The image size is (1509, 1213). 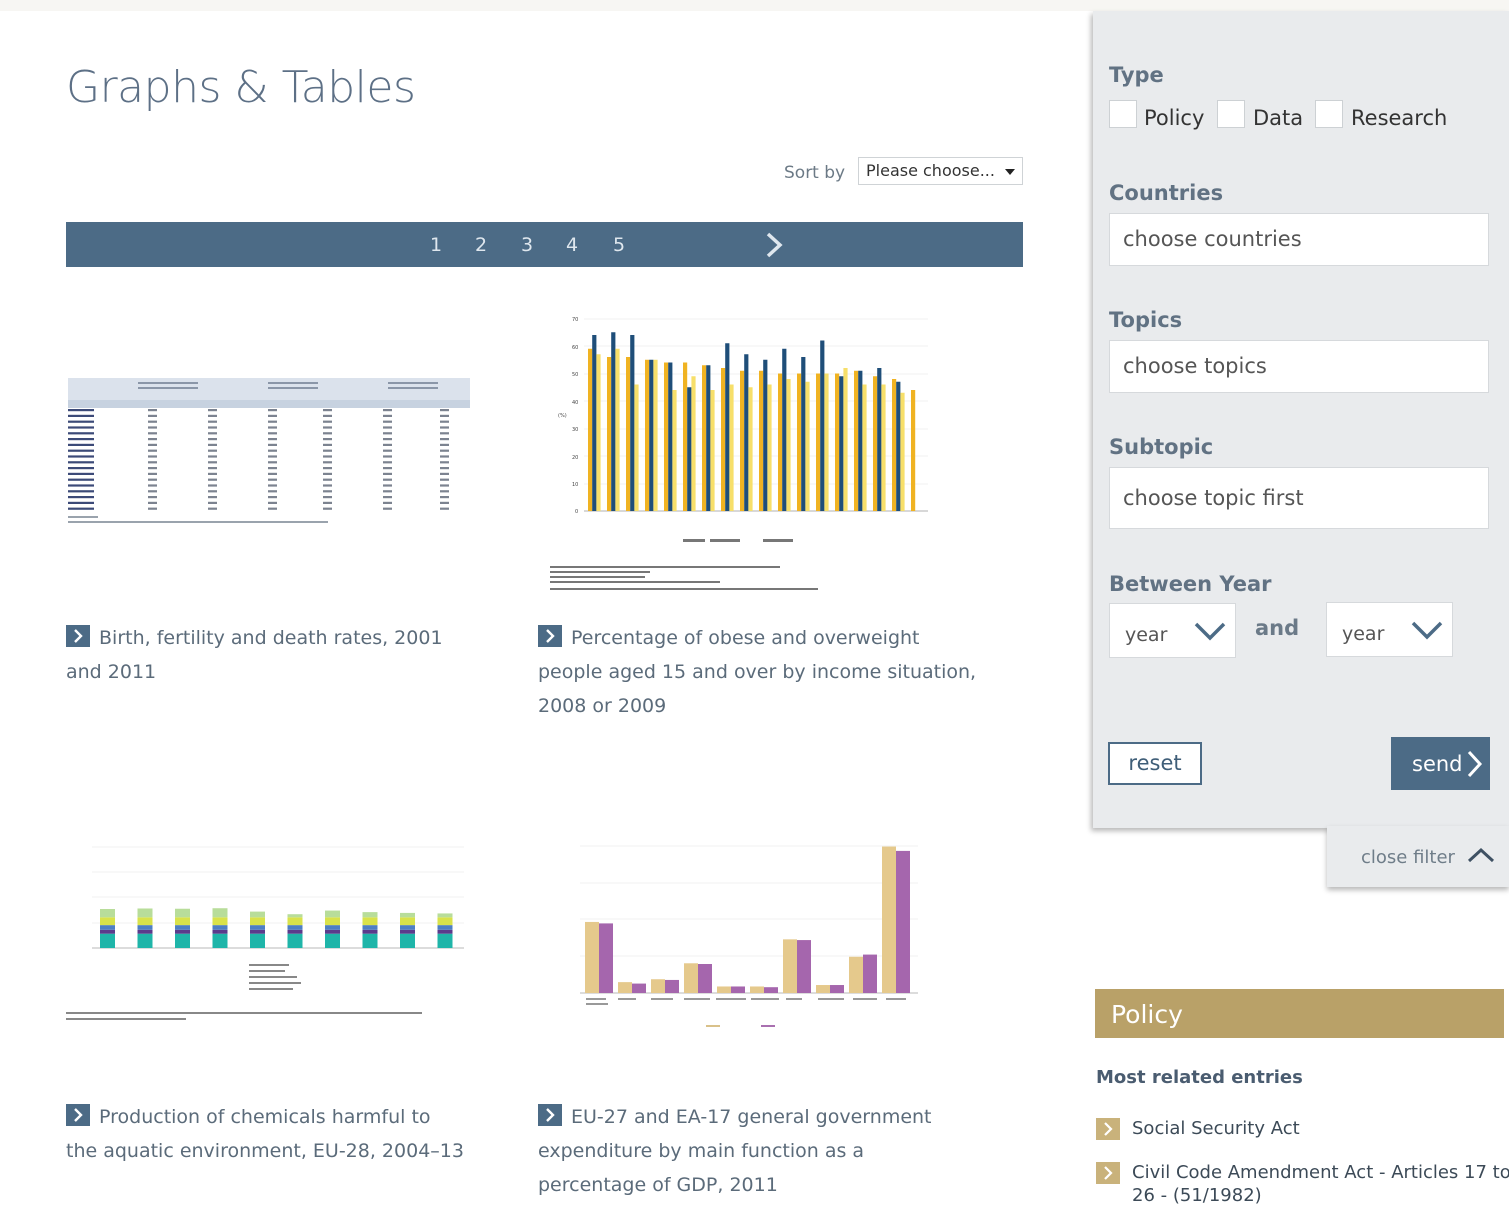 I want to click on countries-heading: Countries, so click(x=1166, y=193).